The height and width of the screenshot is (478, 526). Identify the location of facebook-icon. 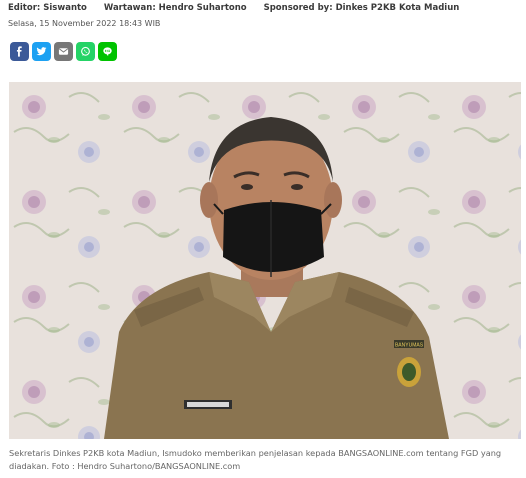
(19, 51).